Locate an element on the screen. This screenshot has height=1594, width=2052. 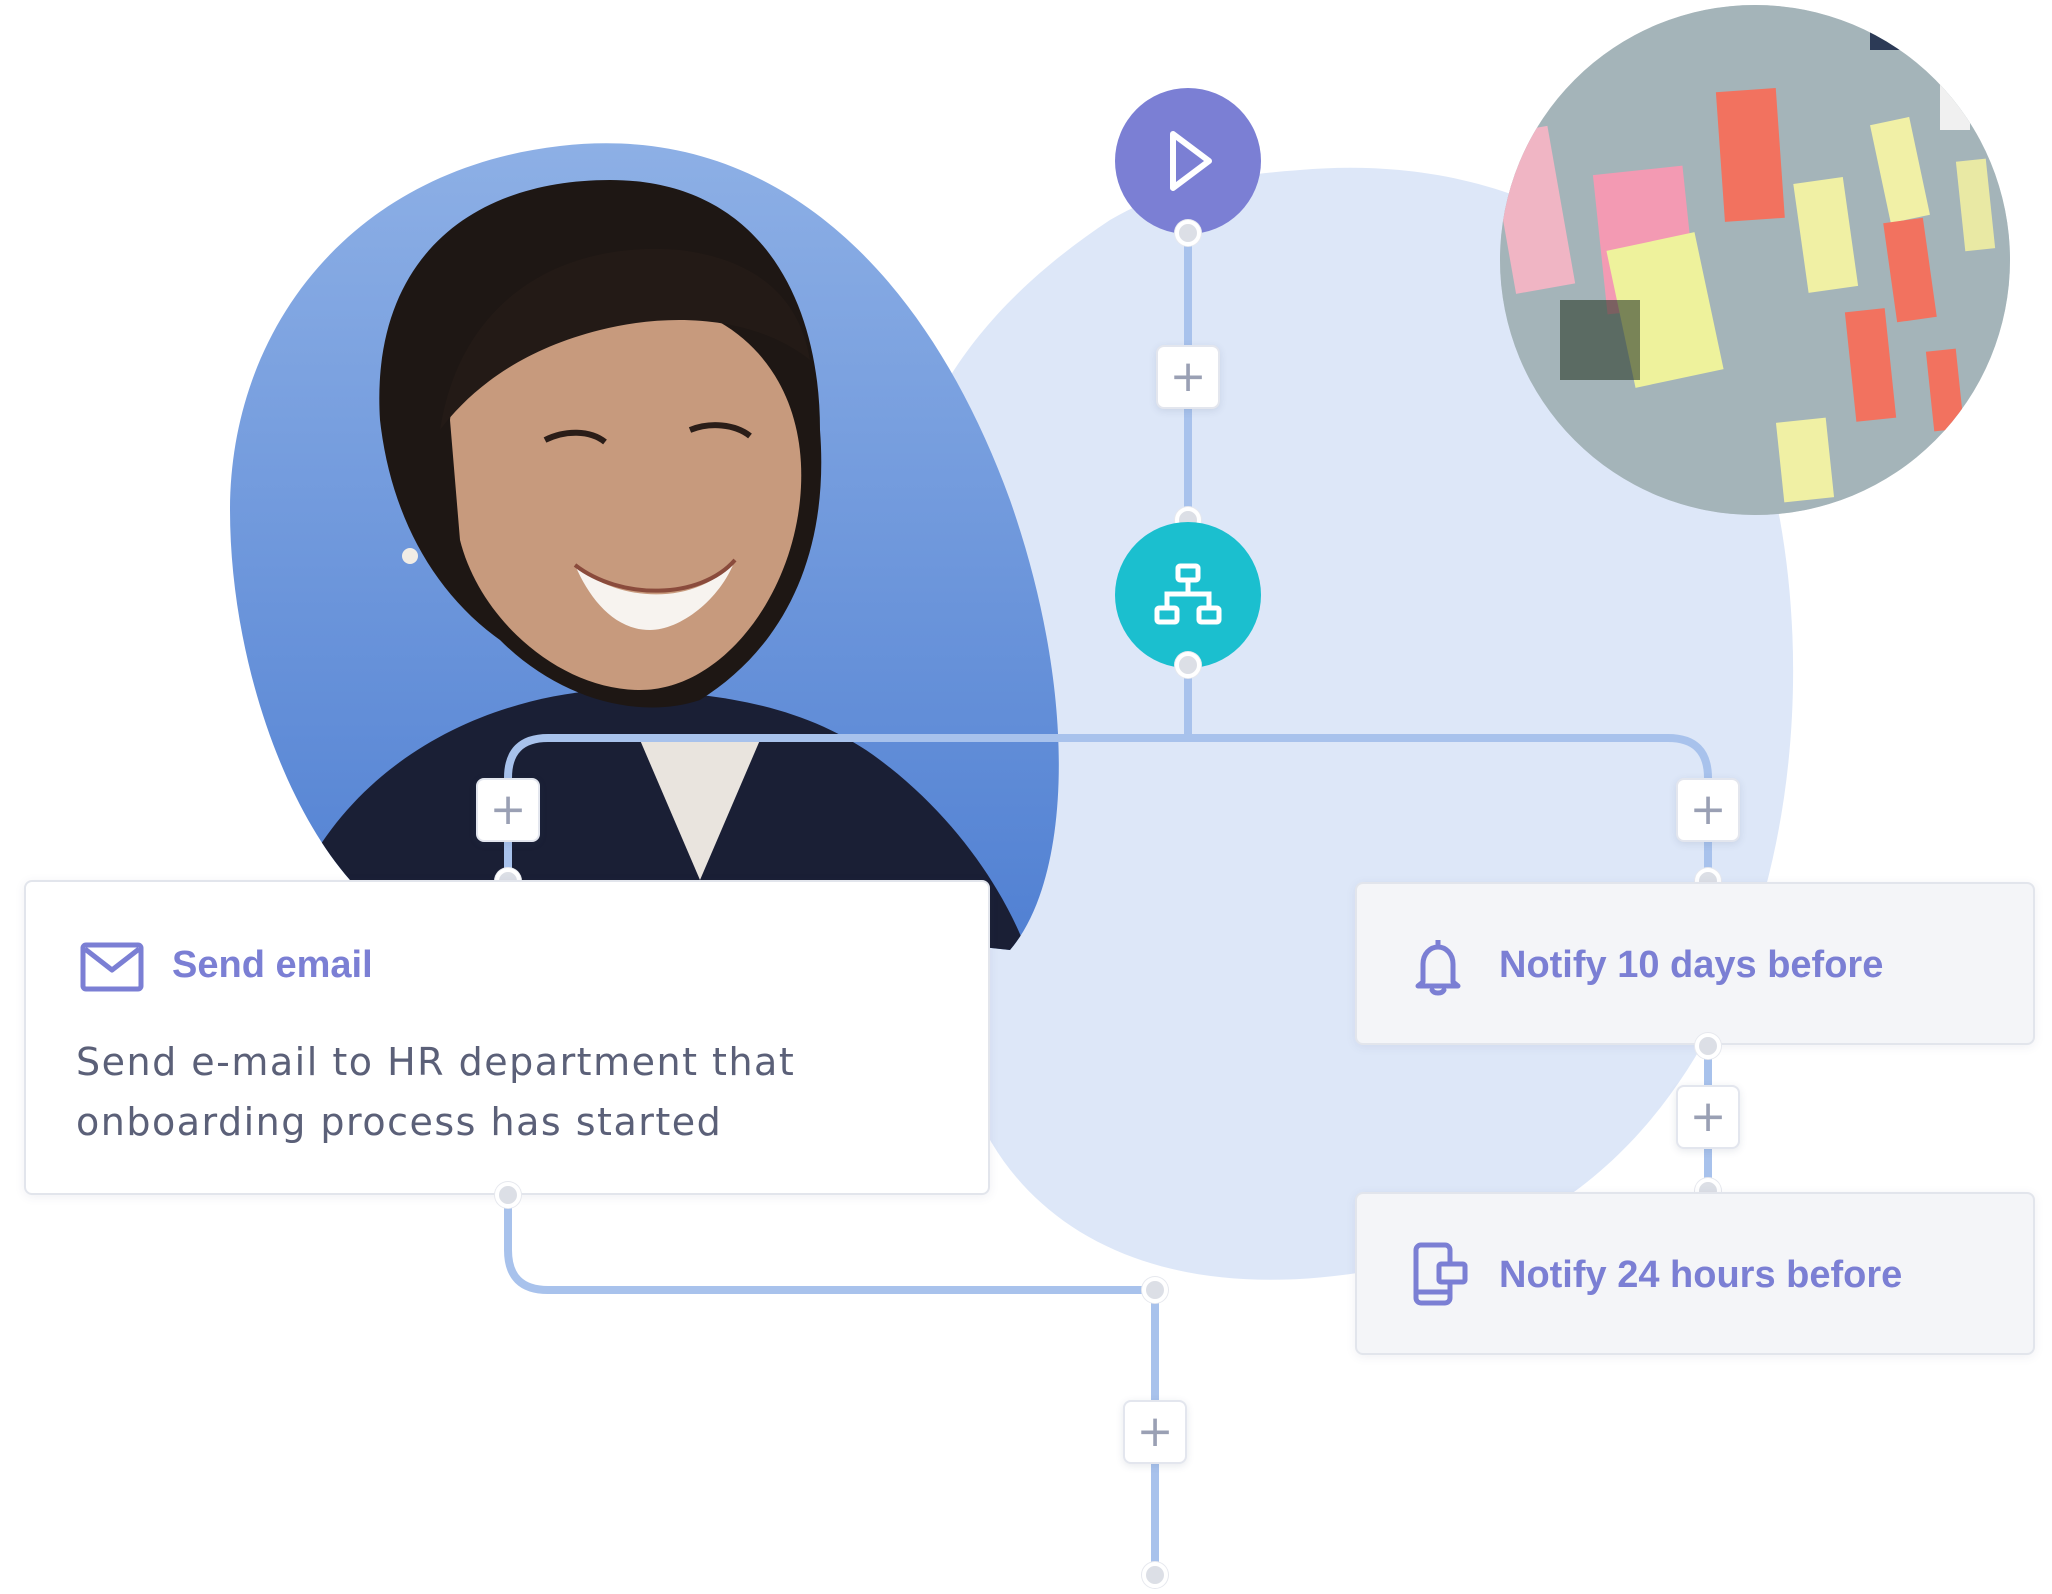
envelope-icon is located at coordinates (112, 967).